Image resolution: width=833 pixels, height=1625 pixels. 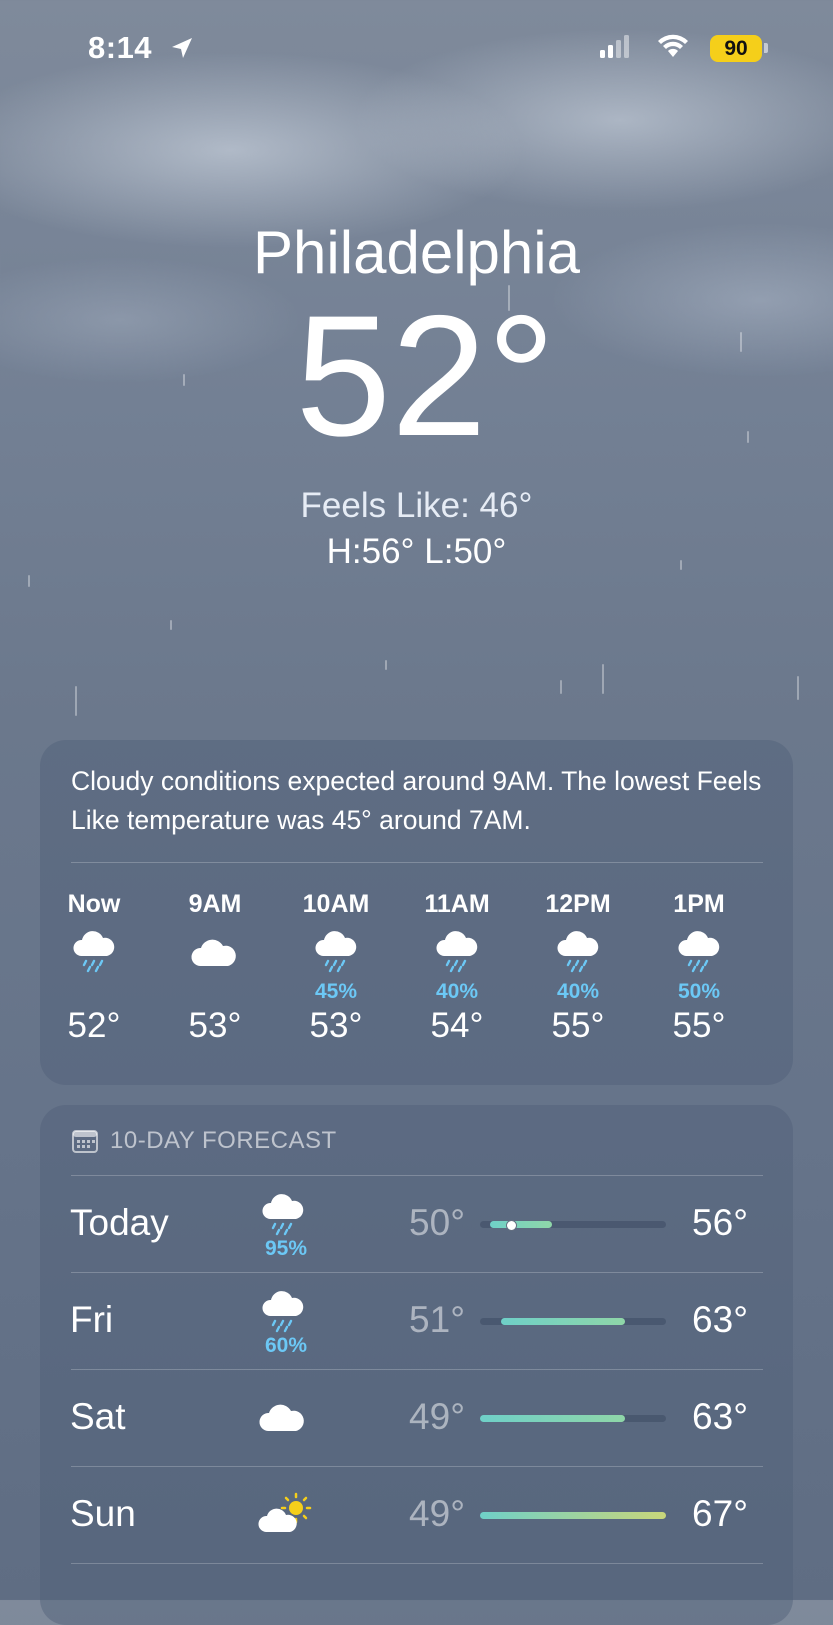 I want to click on hour-label: 12PM, so click(x=578, y=904).